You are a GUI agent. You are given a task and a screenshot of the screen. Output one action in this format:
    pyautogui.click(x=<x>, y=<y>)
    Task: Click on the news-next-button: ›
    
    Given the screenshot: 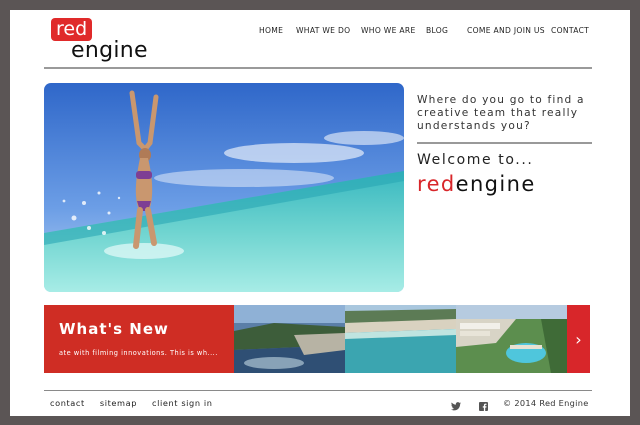 What is the action you would take?
    pyautogui.click(x=578, y=339)
    